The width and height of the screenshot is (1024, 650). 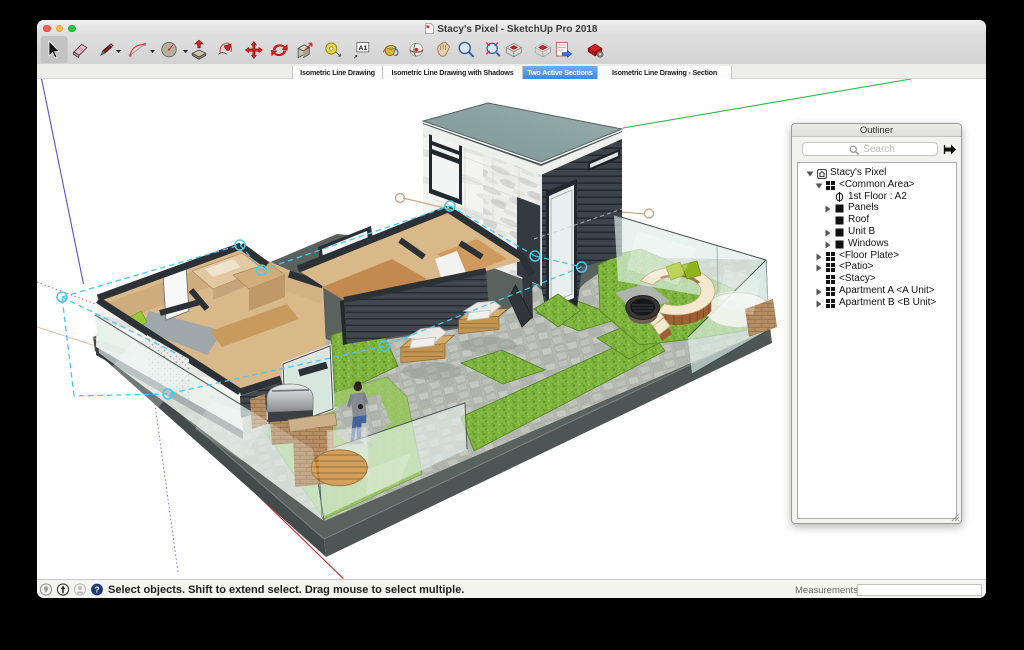 I want to click on svg-text: A1, so click(x=362, y=48).